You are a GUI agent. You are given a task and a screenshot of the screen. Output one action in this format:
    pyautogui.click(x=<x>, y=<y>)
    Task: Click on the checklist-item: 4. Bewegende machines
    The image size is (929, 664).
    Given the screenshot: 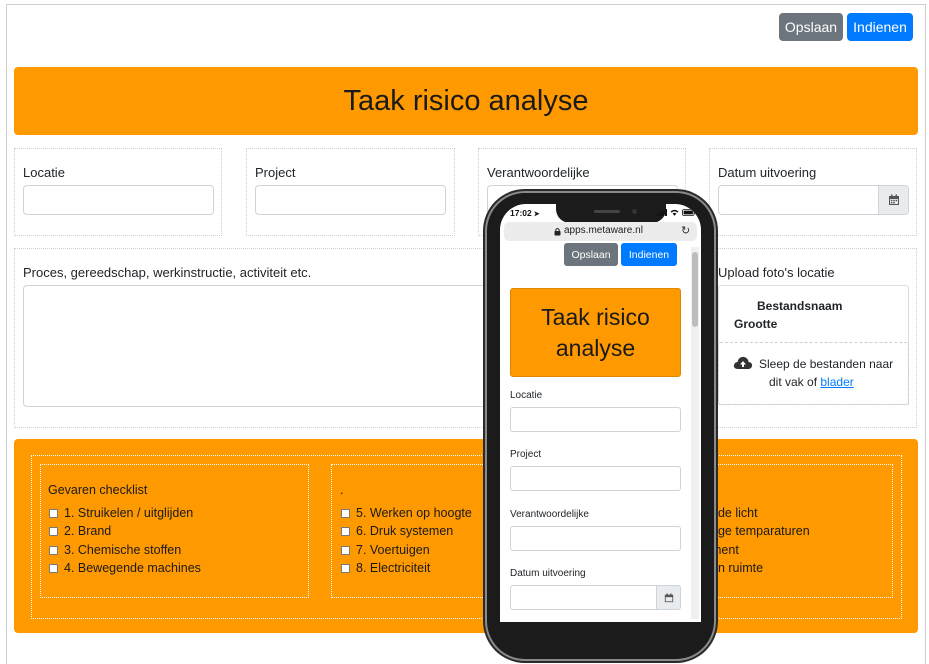 What is the action you would take?
    pyautogui.click(x=125, y=568)
    